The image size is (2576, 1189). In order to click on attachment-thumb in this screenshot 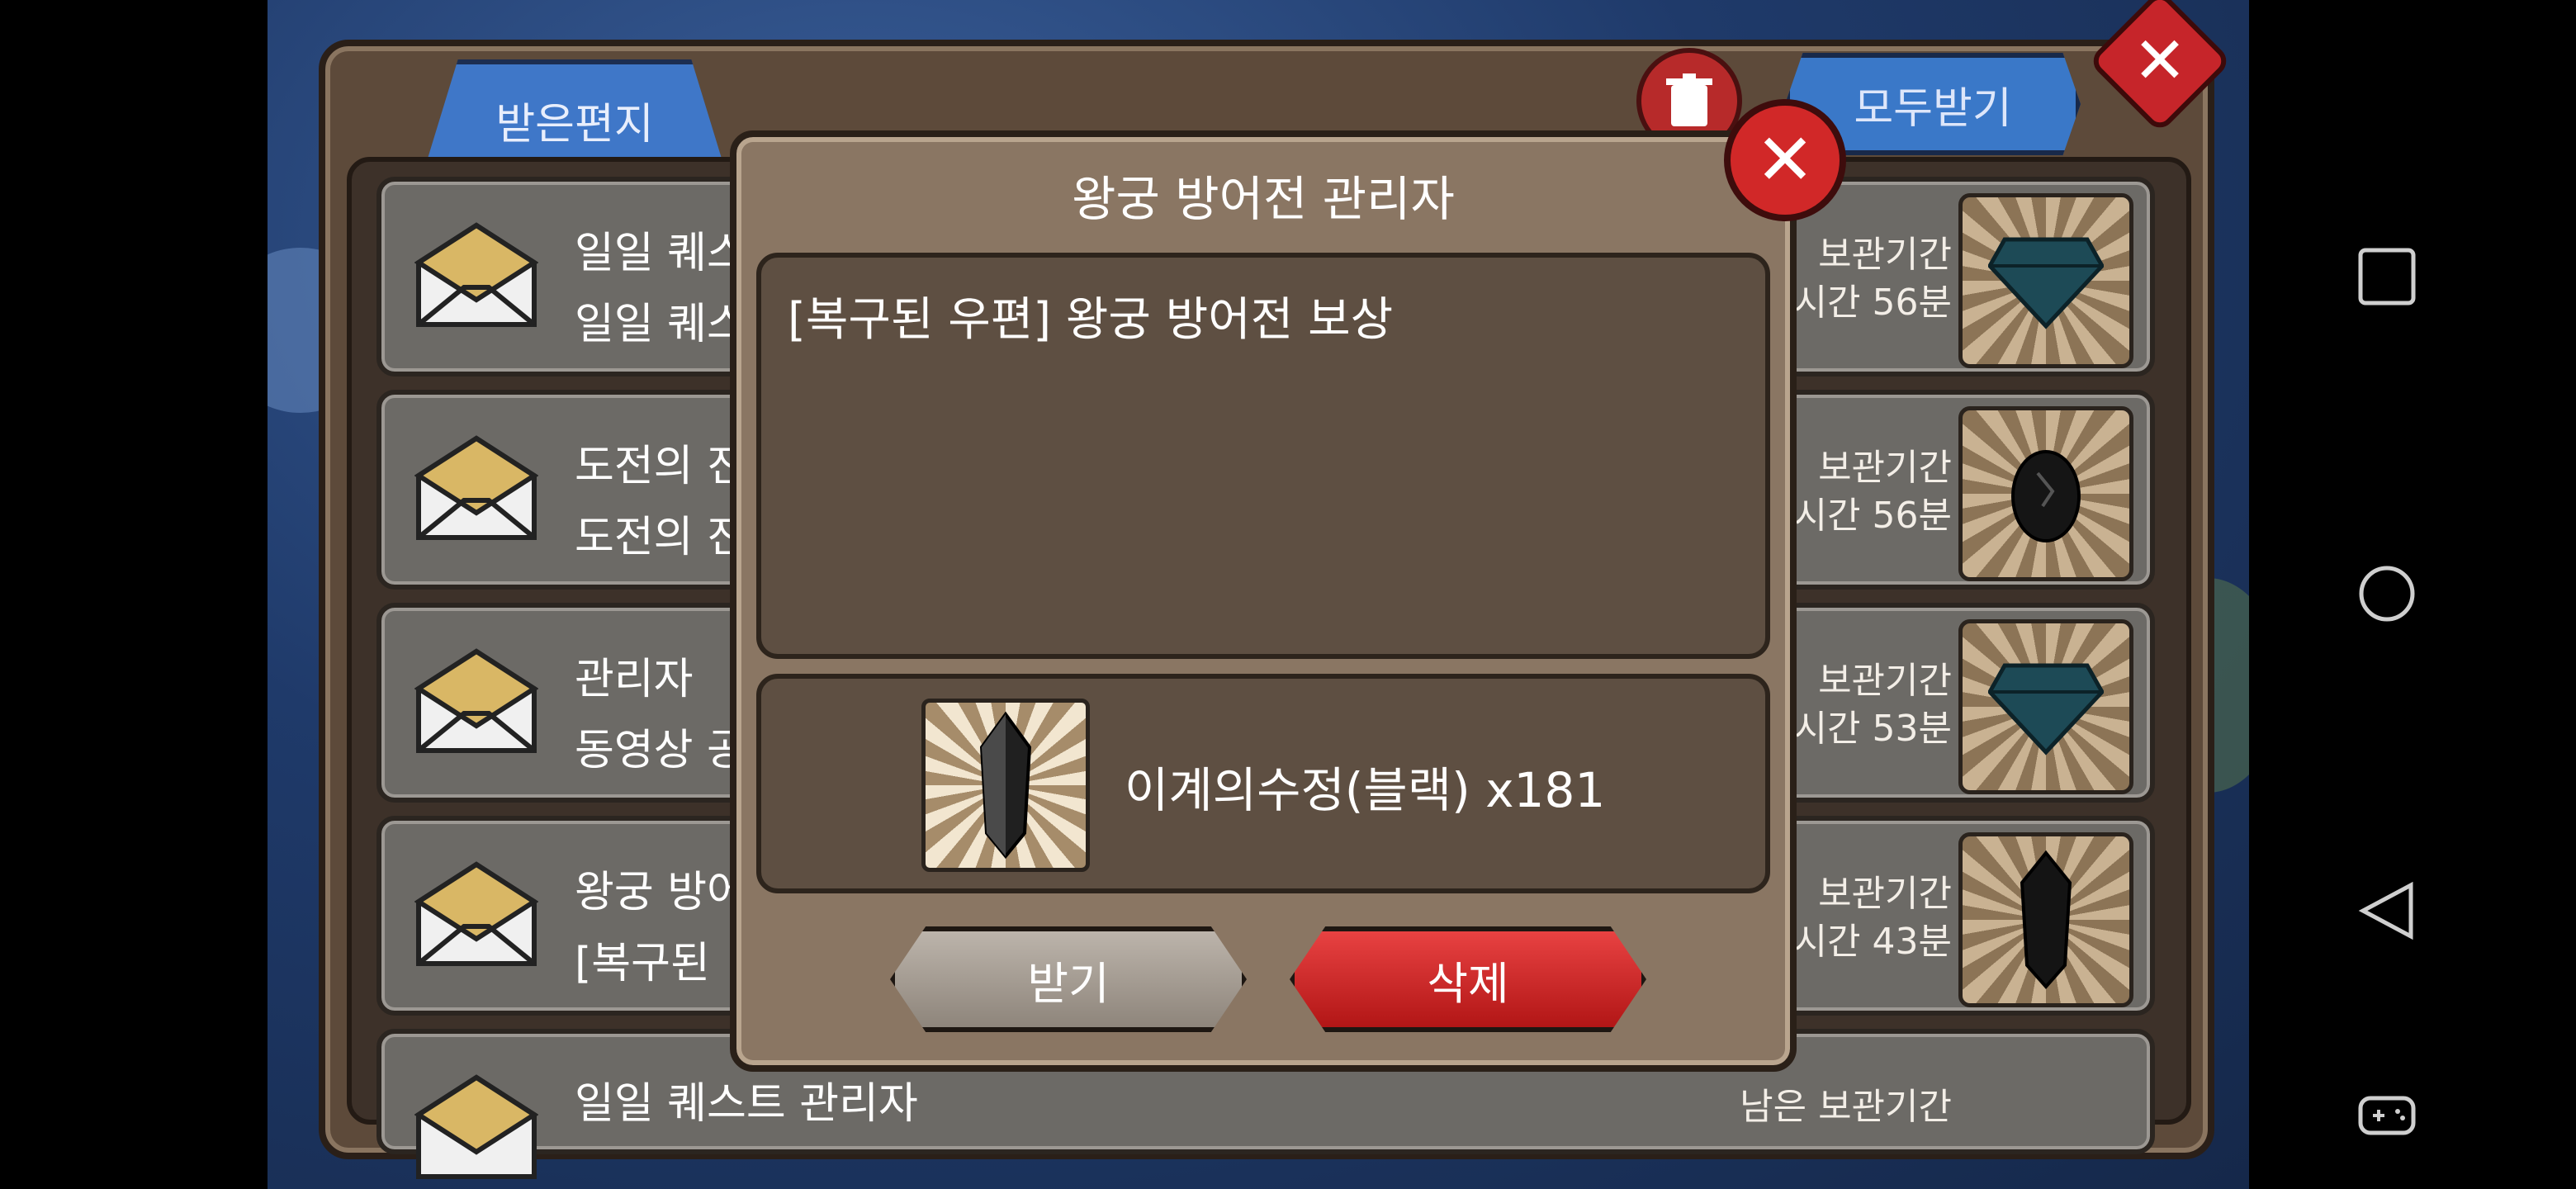, I will do `click(1005, 785)`.